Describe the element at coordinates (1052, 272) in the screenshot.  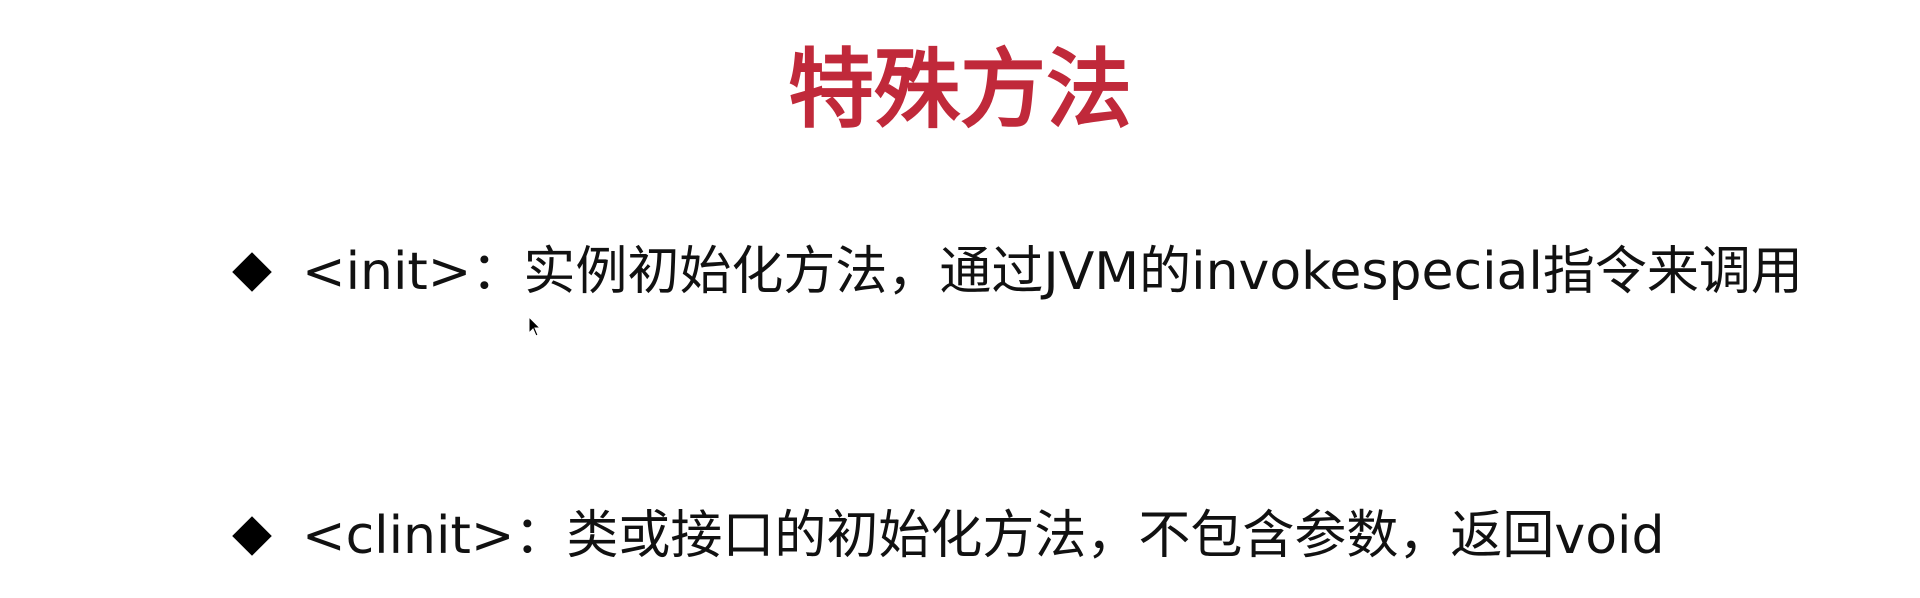
I see `bullet-text-init: <init>：实例初始化方法，通过JVM的invokespecial指令来调用` at that location.